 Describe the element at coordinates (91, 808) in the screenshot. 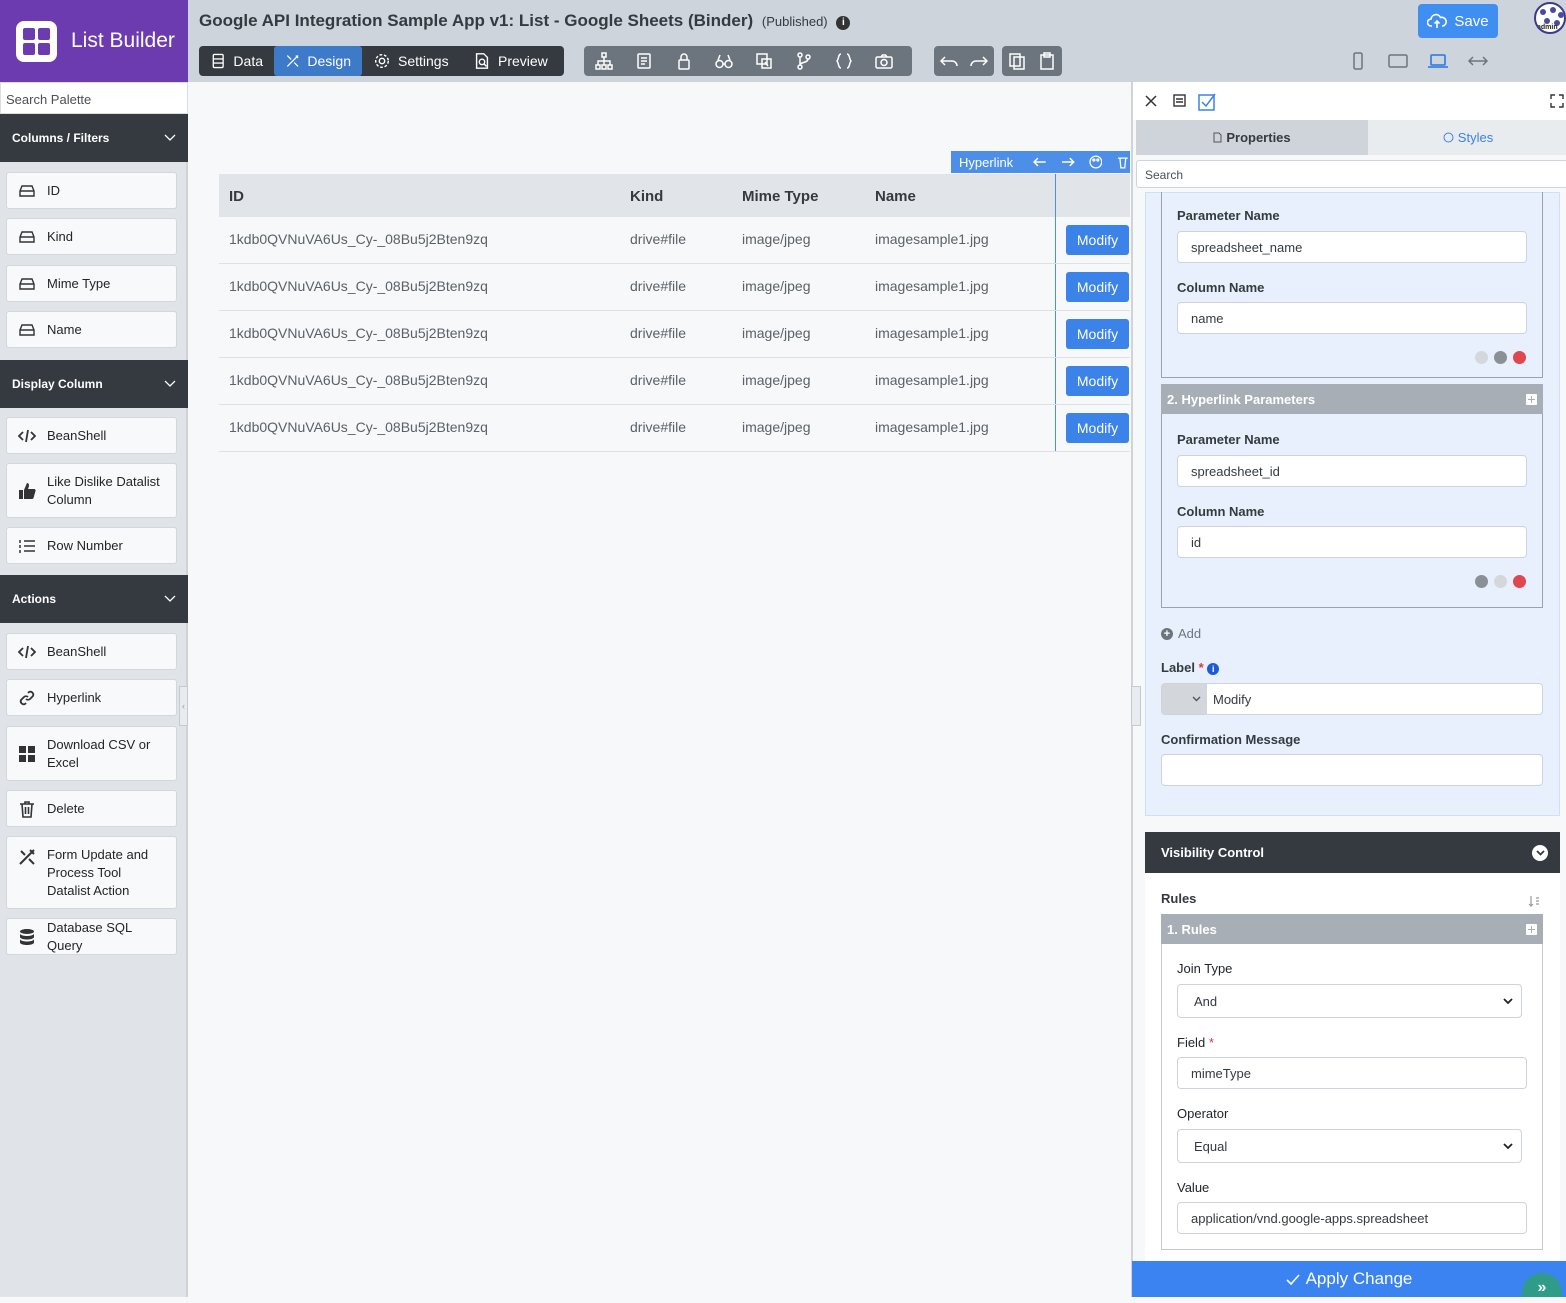

I see `palette-item-delete: Delete` at that location.